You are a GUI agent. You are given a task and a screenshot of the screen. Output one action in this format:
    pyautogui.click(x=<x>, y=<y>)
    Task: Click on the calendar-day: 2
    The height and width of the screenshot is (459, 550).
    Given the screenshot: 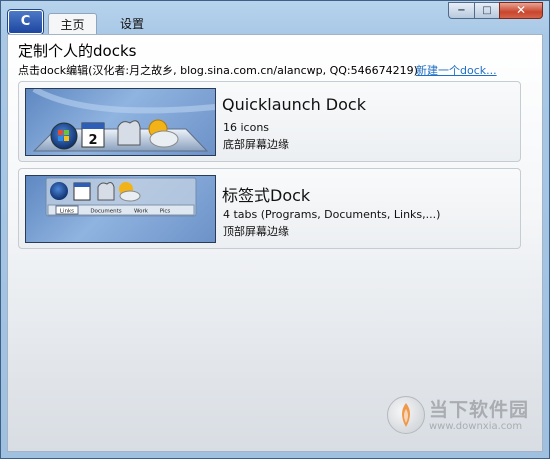 What is the action you would take?
    pyautogui.click(x=92, y=140)
    